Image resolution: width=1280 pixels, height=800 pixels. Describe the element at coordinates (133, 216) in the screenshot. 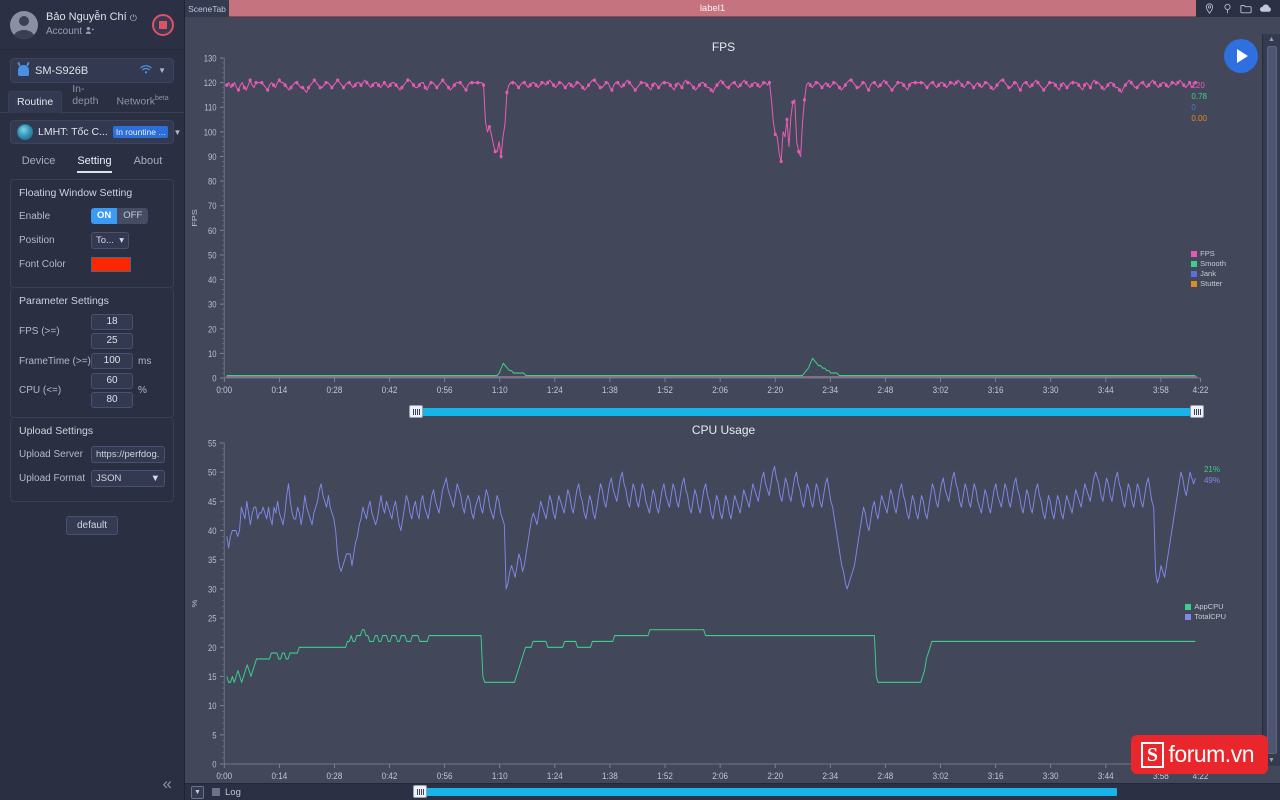

I see `toggle-off: OFF` at that location.